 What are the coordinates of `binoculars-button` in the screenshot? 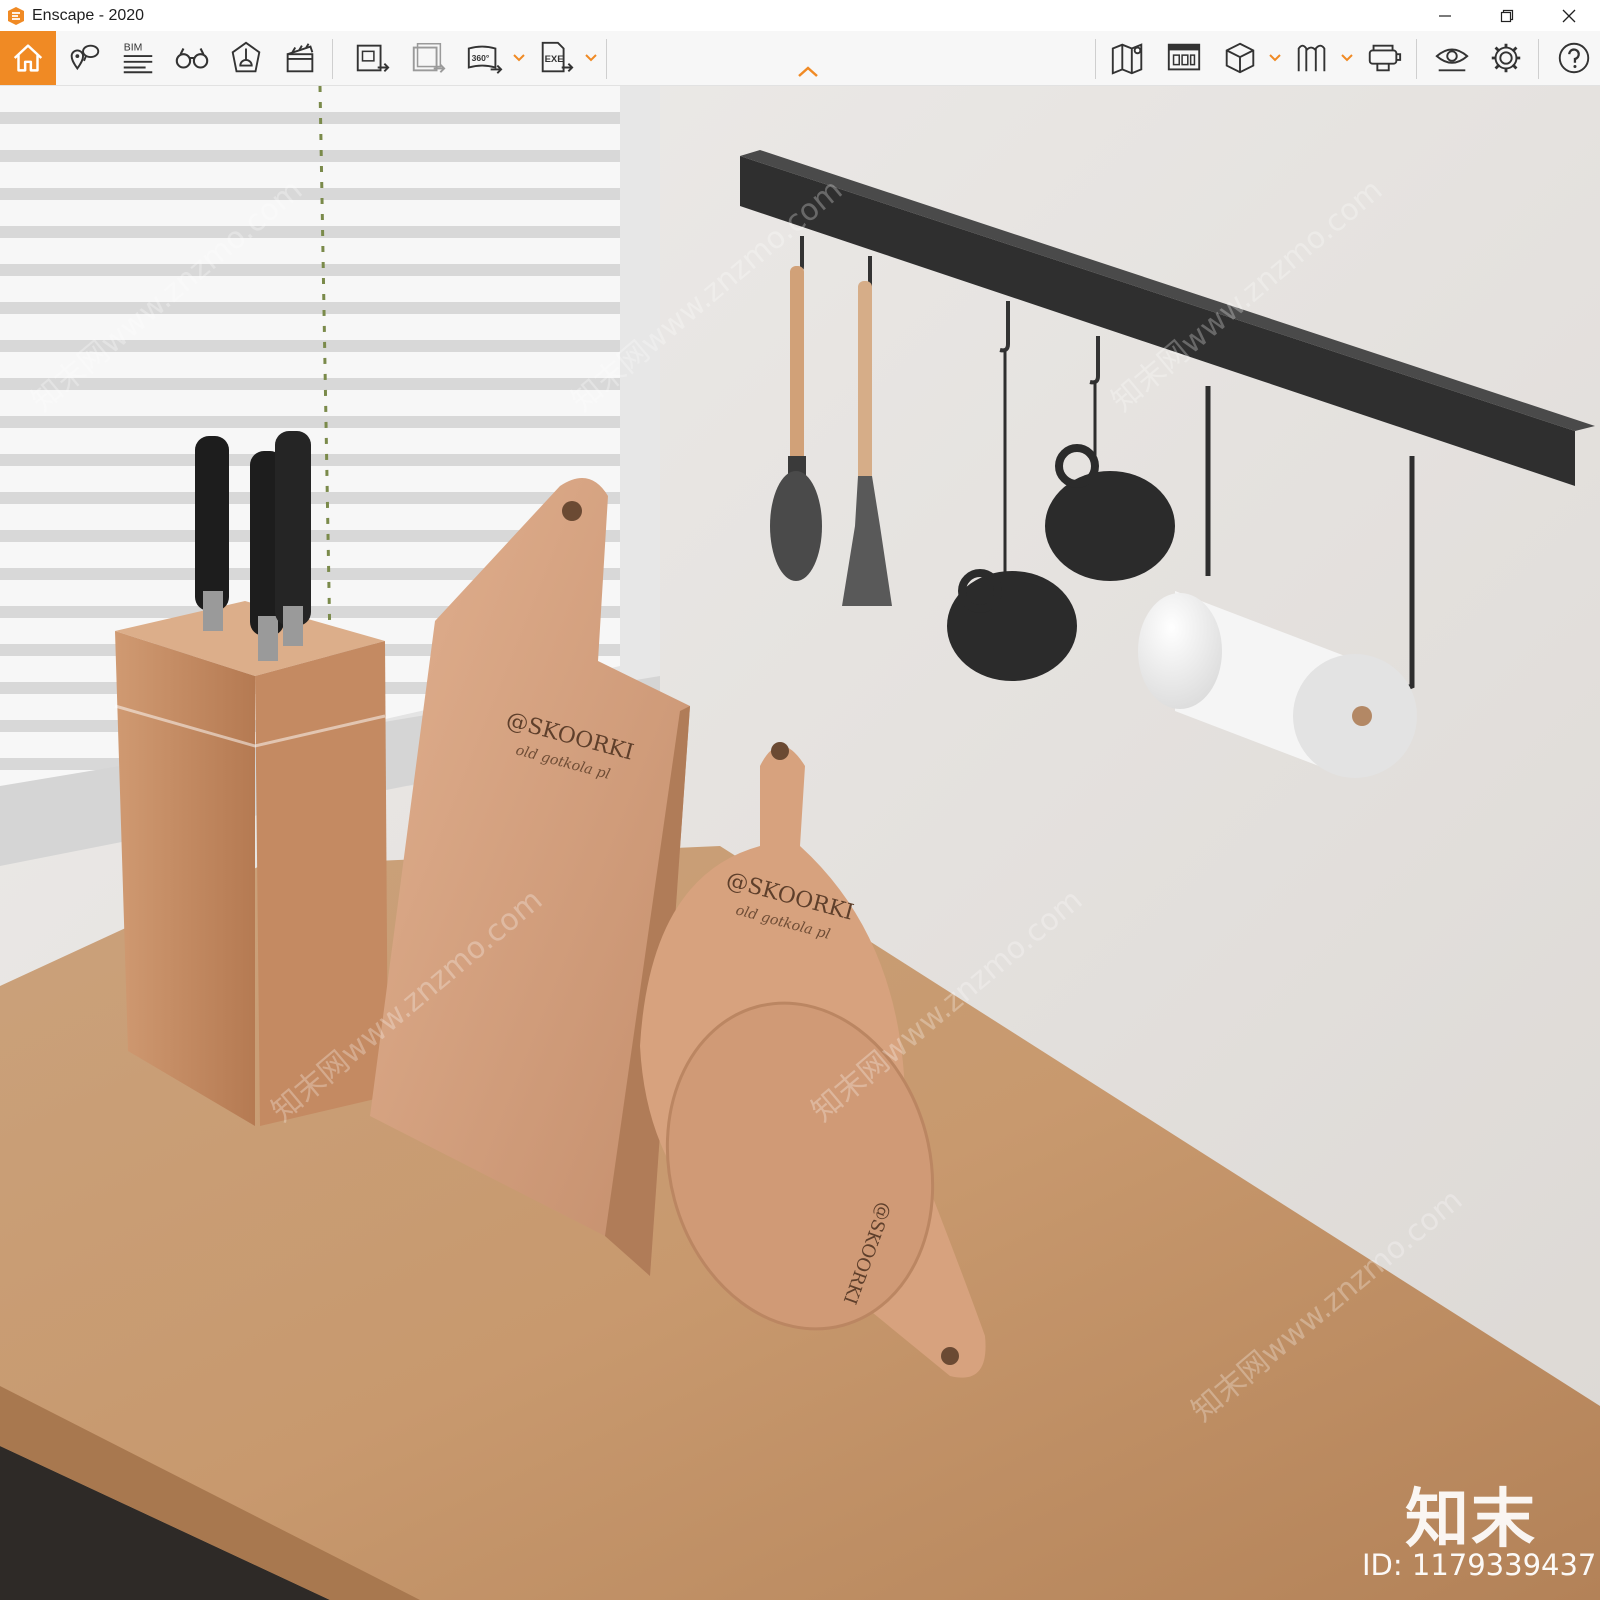 It's located at (192, 58).